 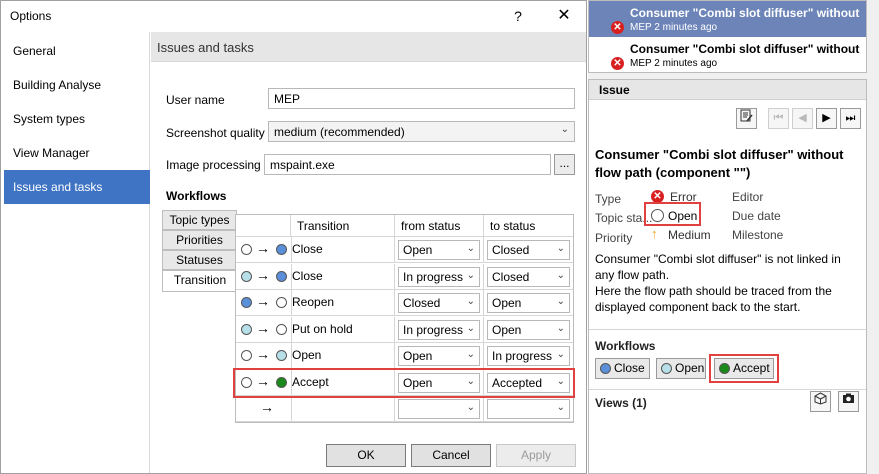 I want to click on priority-value: Medium, so click(x=689, y=235).